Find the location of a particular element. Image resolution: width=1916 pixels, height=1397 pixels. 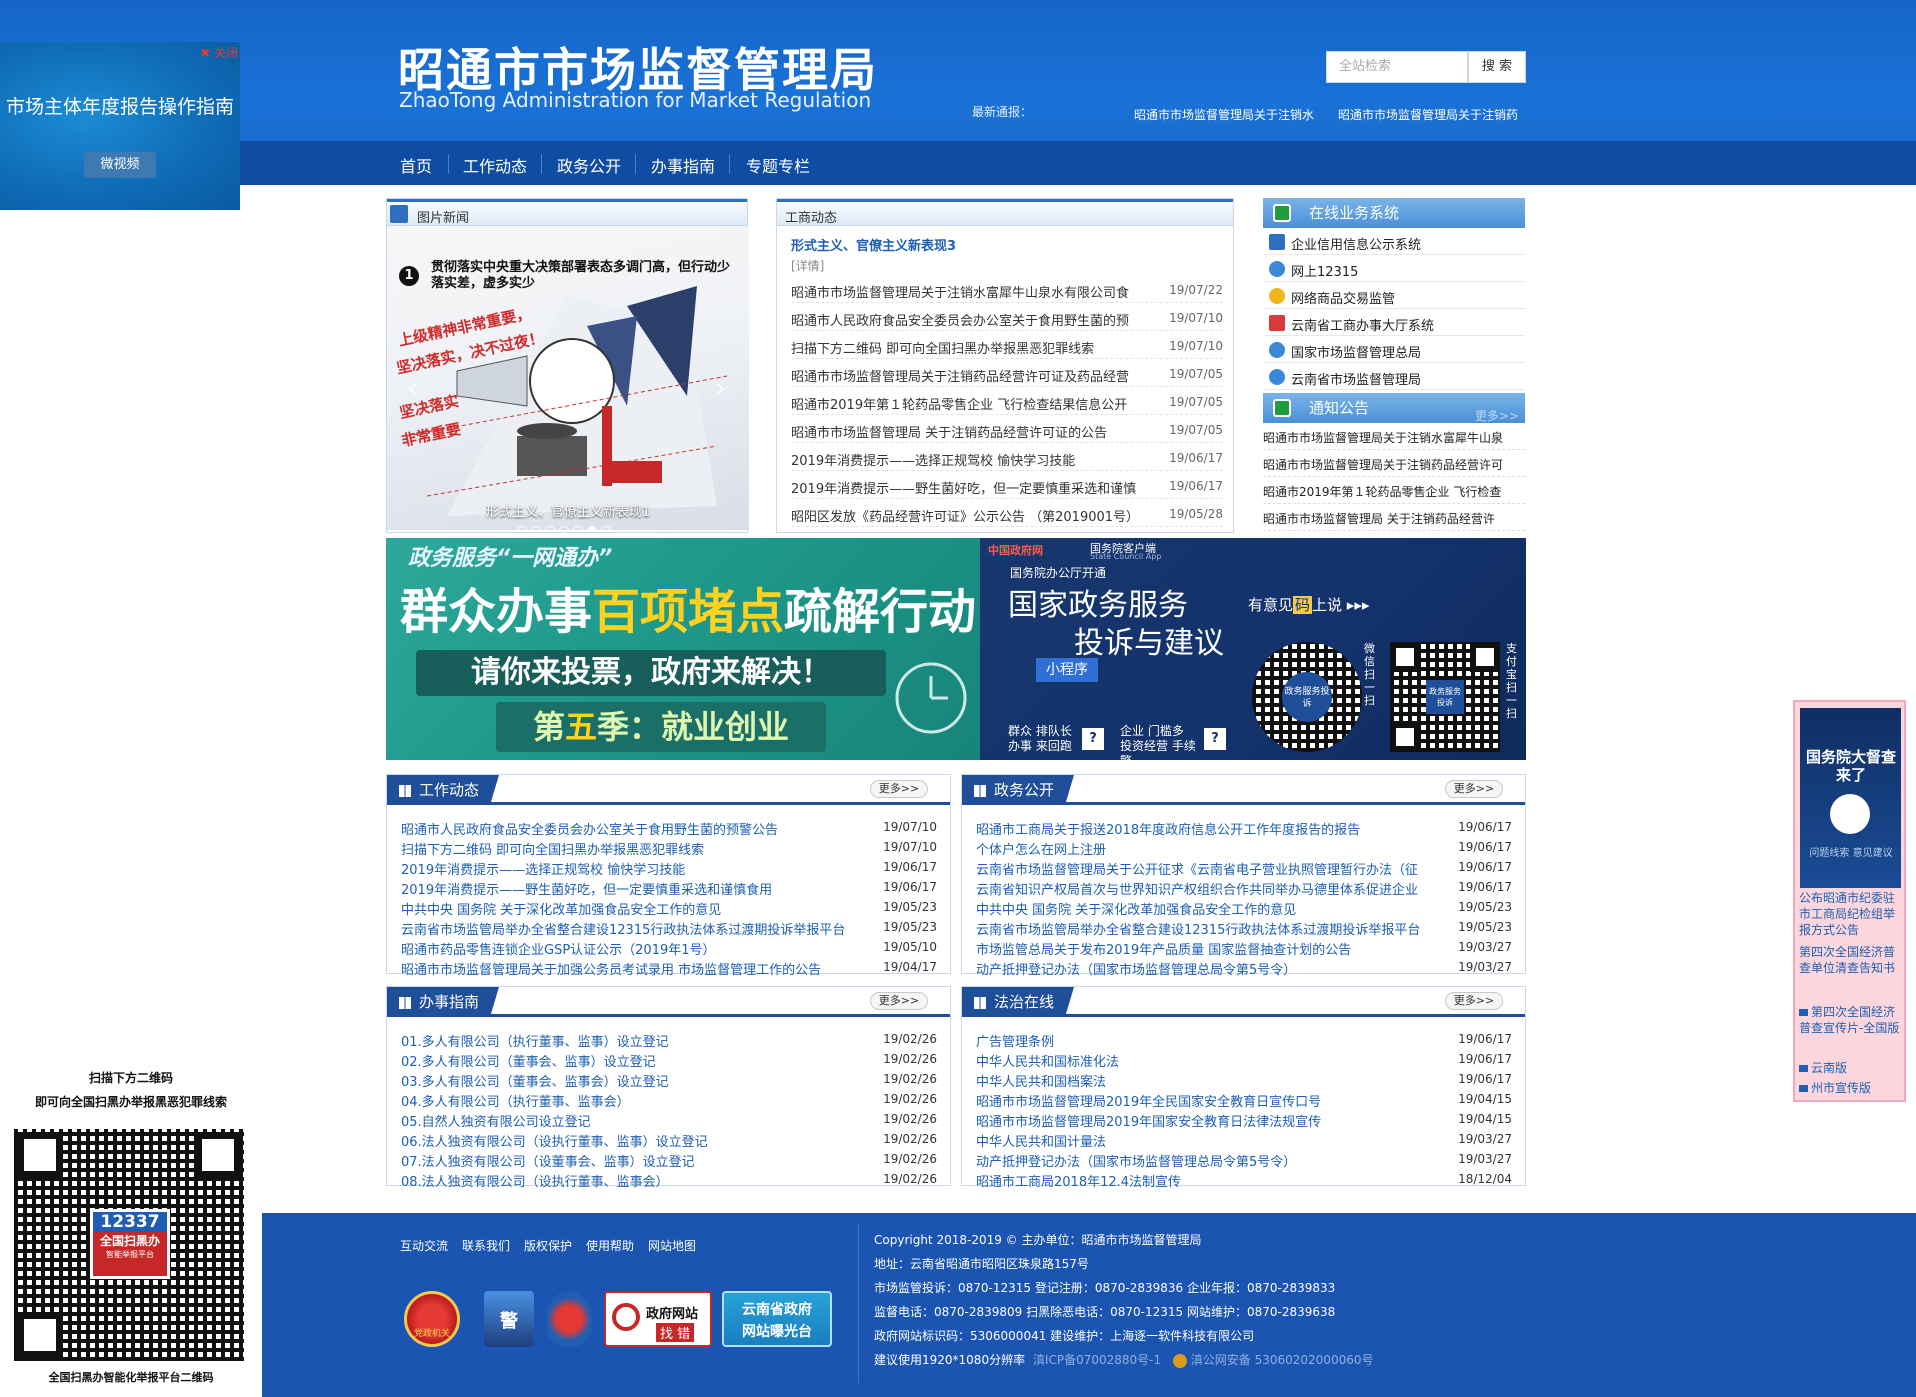

nav-work-news: 工作动态 is located at coordinates (495, 165).